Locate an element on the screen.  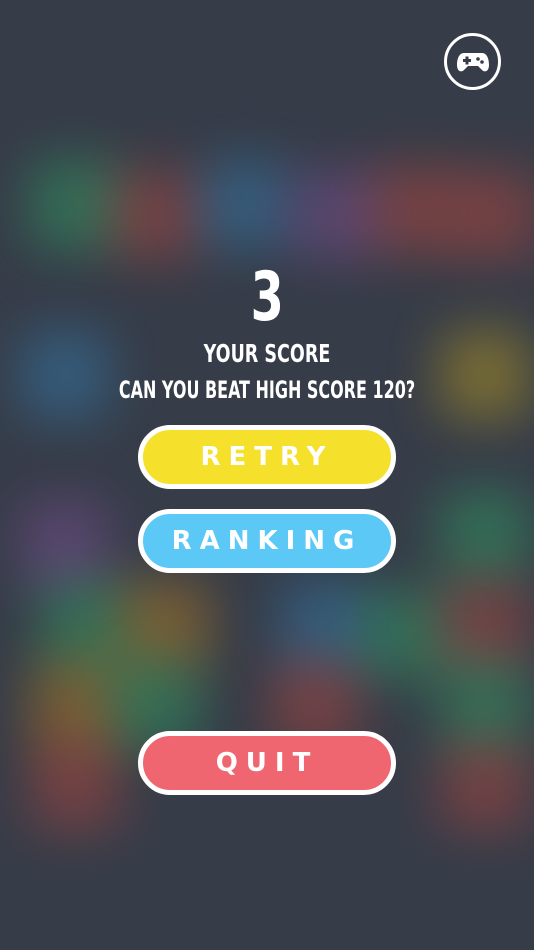
ranking-button: RANKING is located at coordinates (267, 541).